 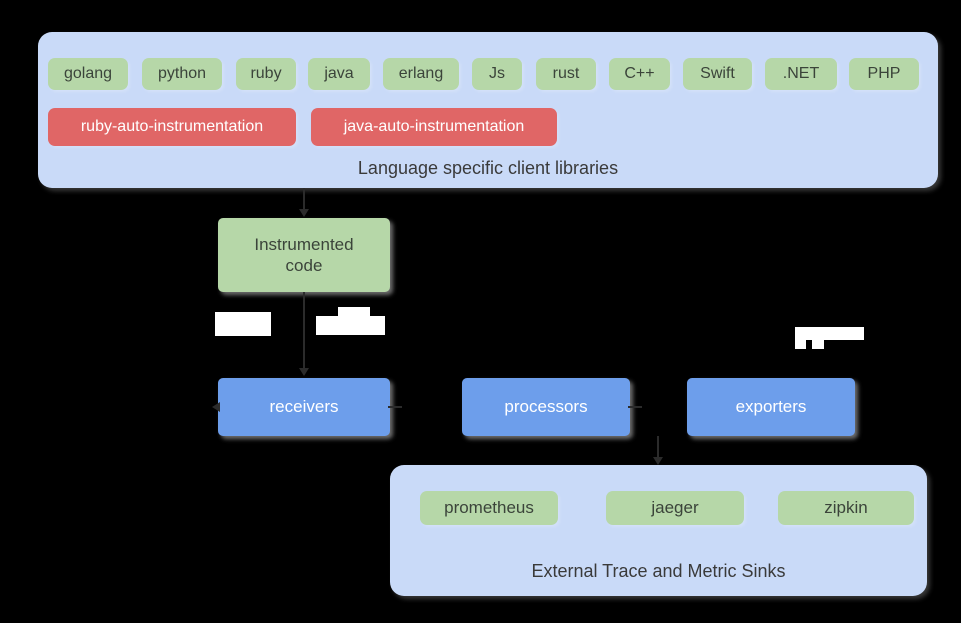 I want to click on language-chip: C++, so click(x=639, y=74).